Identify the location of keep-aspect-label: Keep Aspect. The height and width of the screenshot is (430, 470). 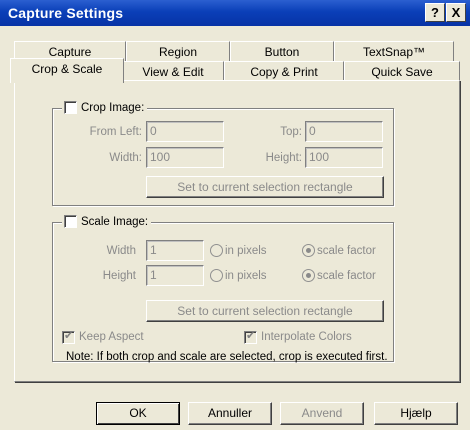
(111, 337).